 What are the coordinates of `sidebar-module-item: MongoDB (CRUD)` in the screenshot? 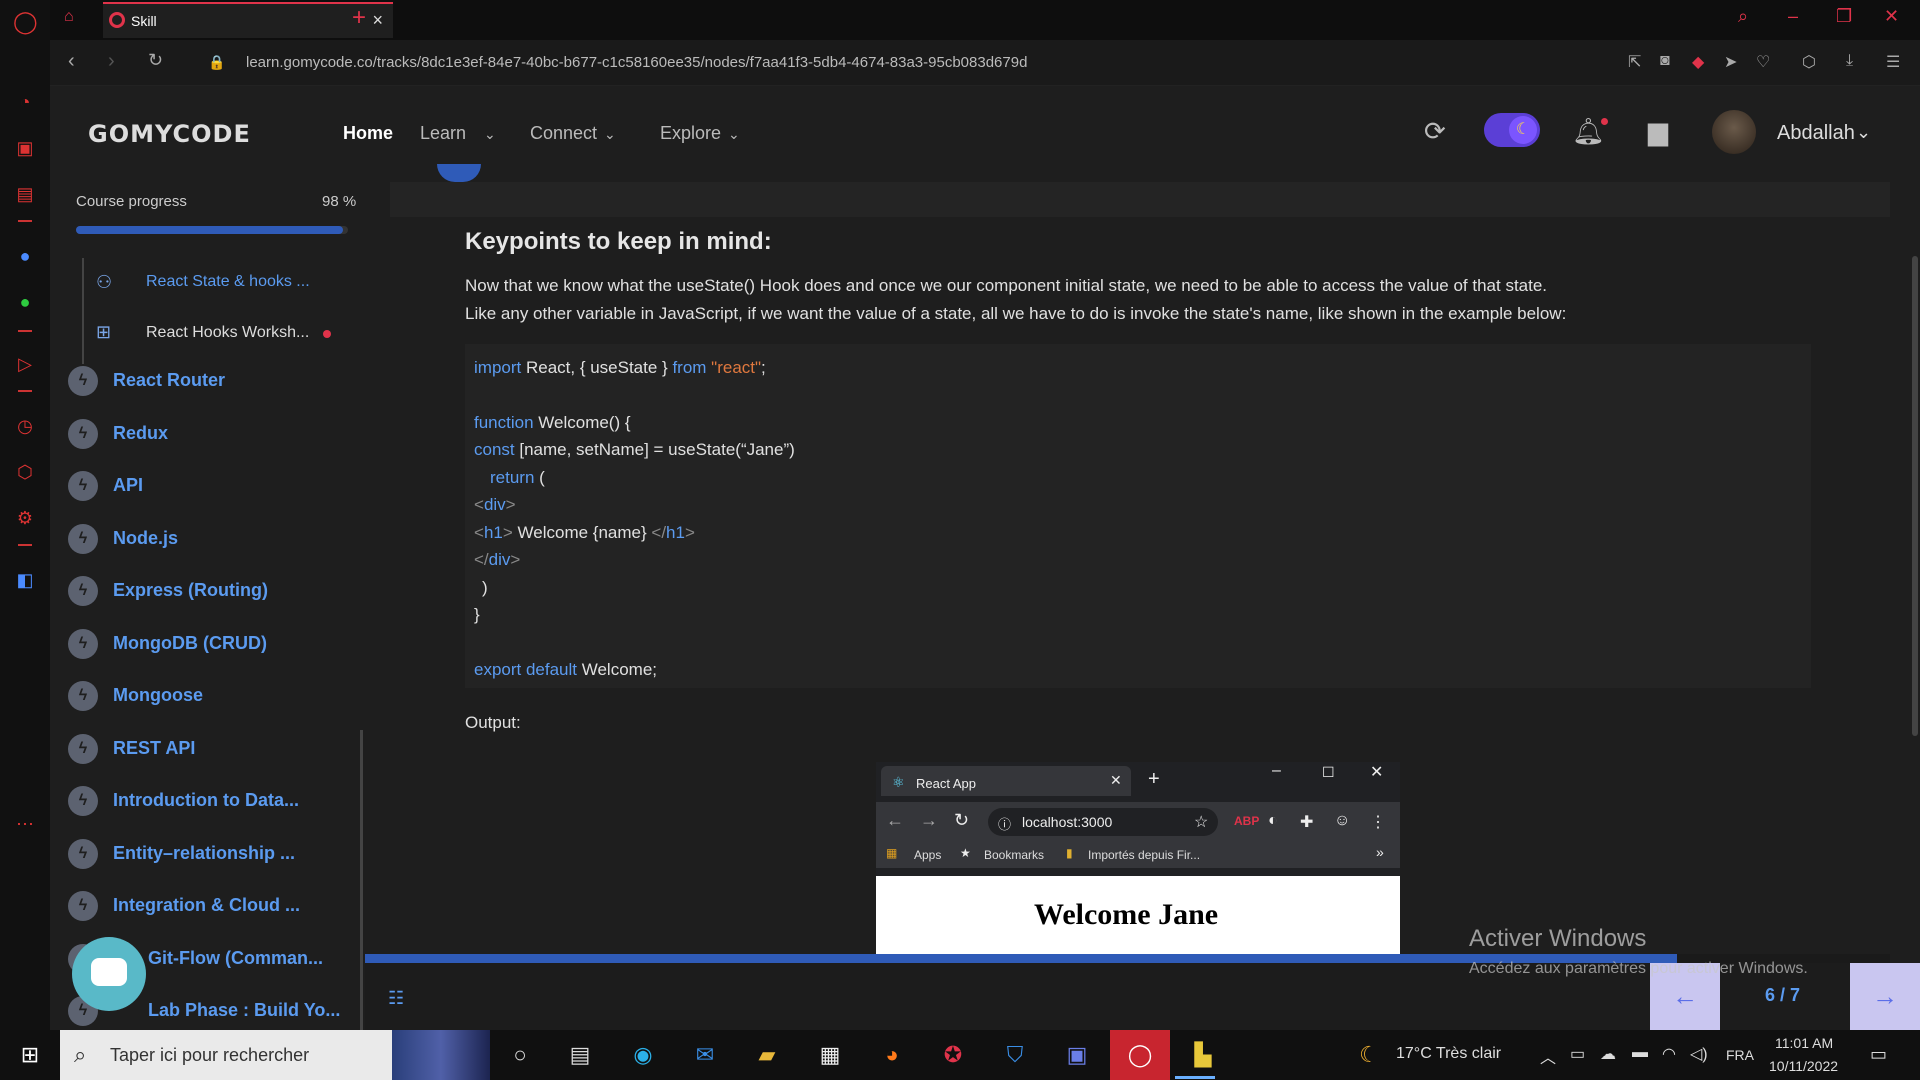 It's located at (190, 643).